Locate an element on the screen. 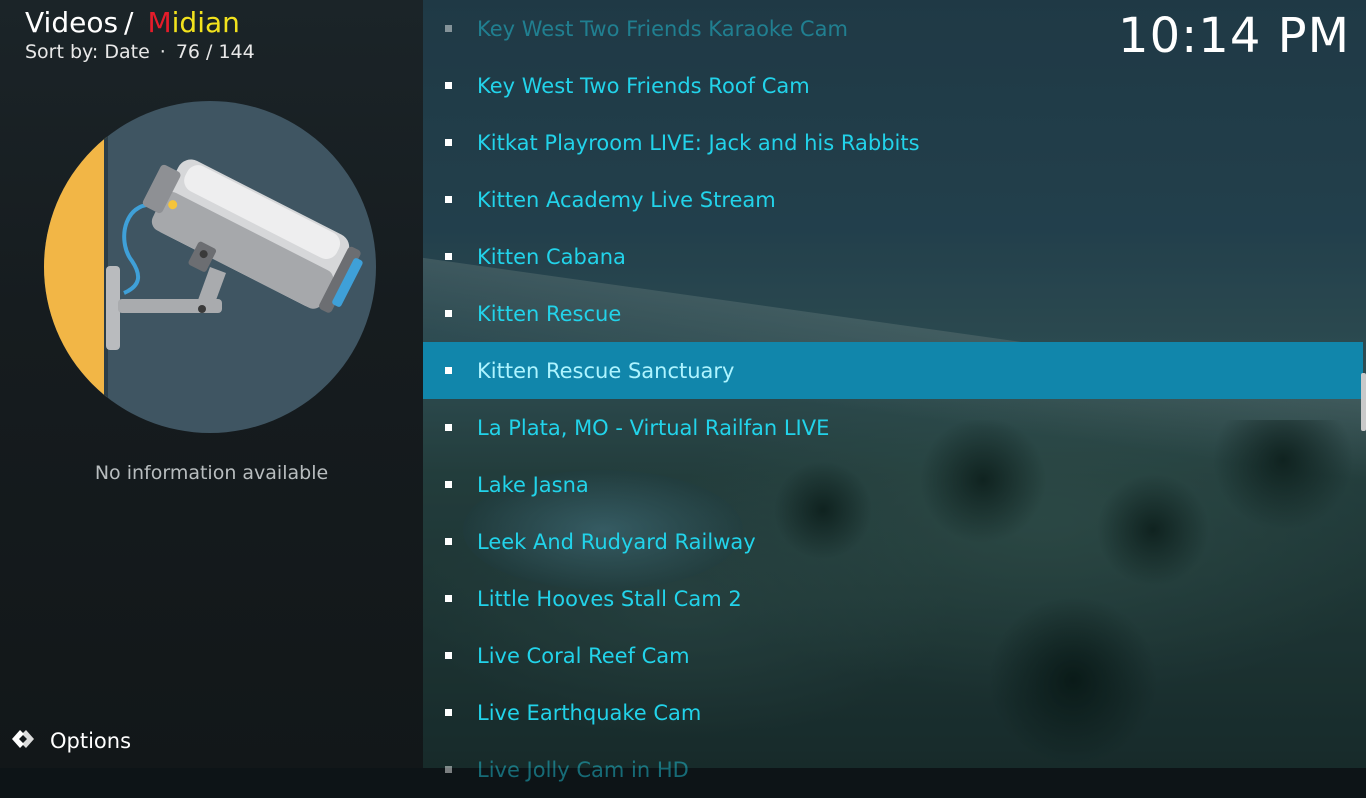 The image size is (1366, 798). list-item-label: Kitten Cabana is located at coordinates (551, 256).